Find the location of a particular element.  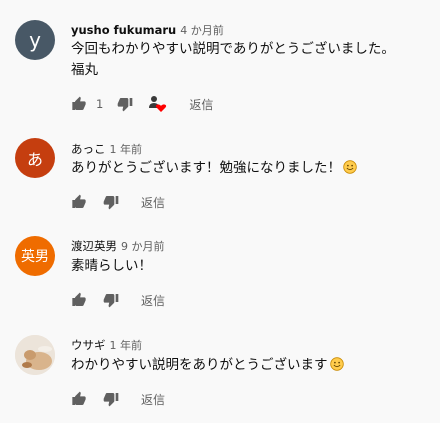

comment-text: 素晴らしい！ is located at coordinates (111, 266).